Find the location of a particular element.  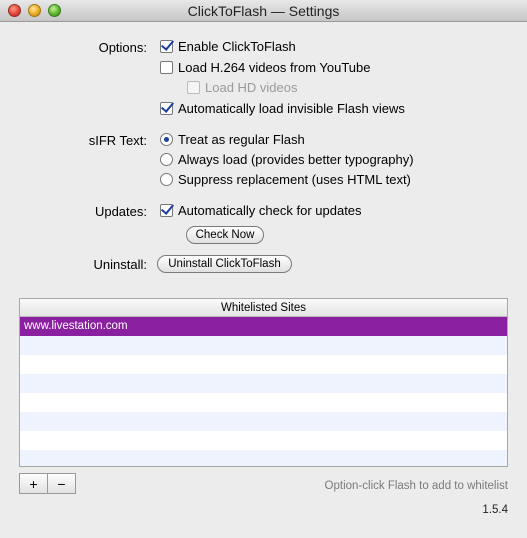

sifr-always-label: Always load (provides better typography) is located at coordinates (296, 159).